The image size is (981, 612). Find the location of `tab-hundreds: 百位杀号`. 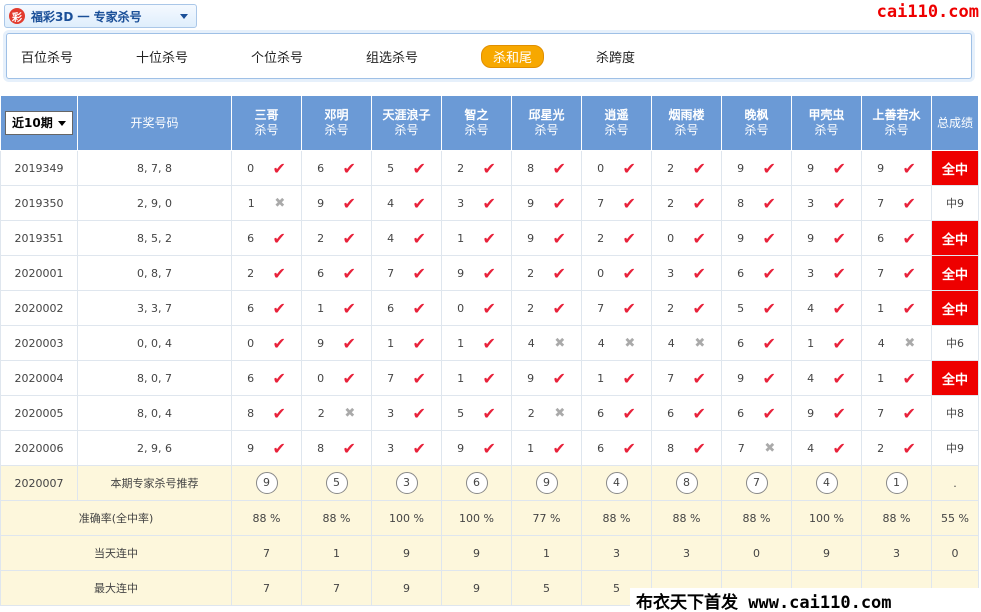

tab-hundreds: 百位杀号 is located at coordinates (47, 56).